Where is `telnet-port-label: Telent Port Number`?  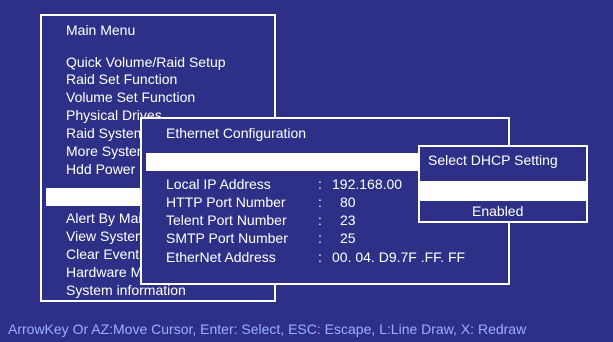
telnet-port-label: Telent Port Number is located at coordinates (226, 220).